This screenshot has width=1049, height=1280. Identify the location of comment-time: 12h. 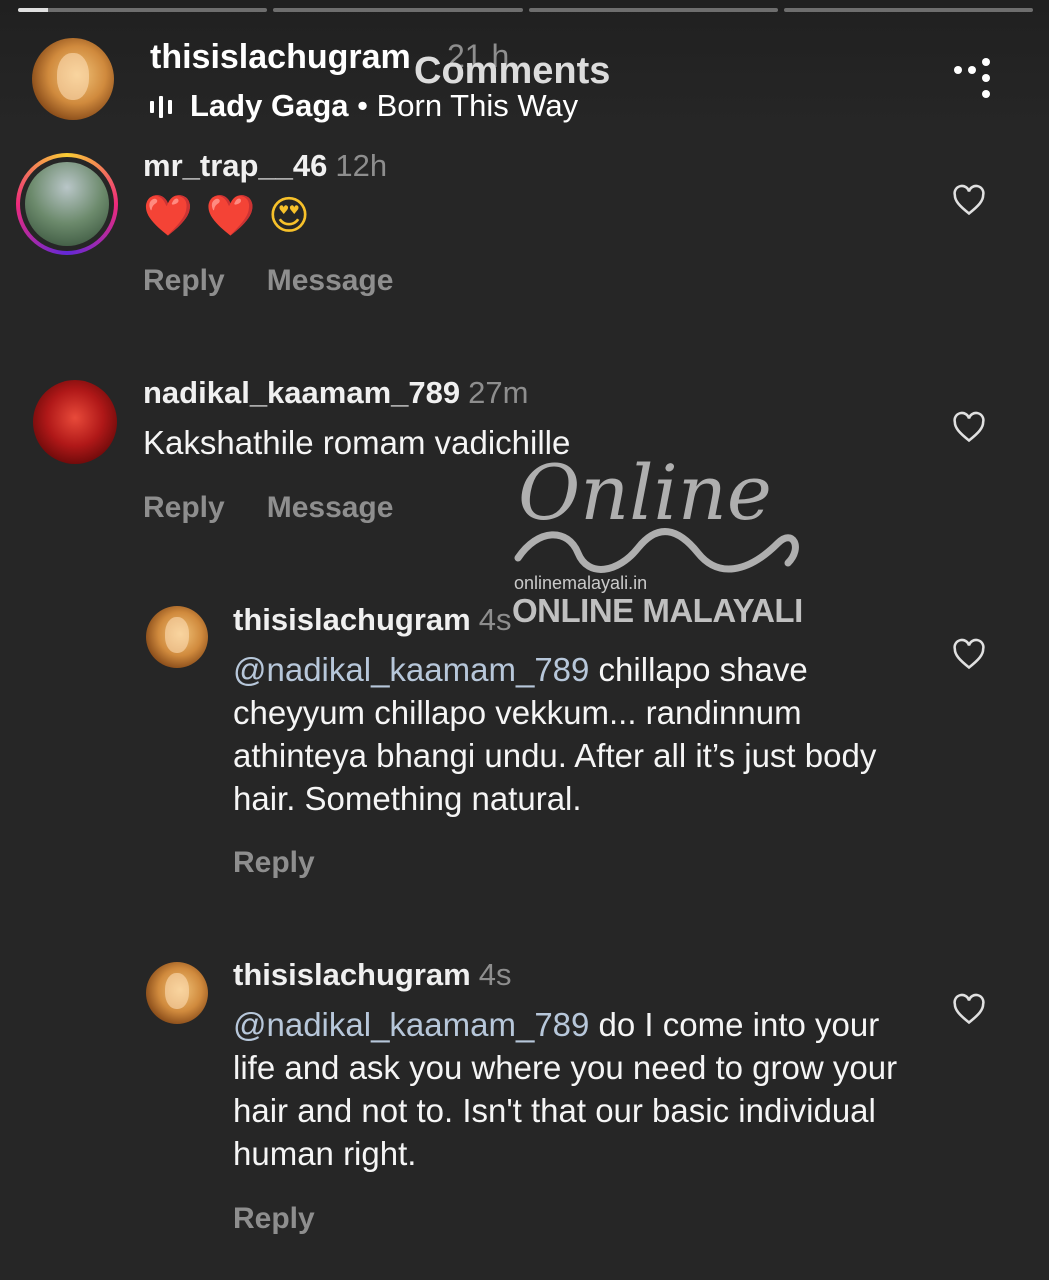
(361, 165).